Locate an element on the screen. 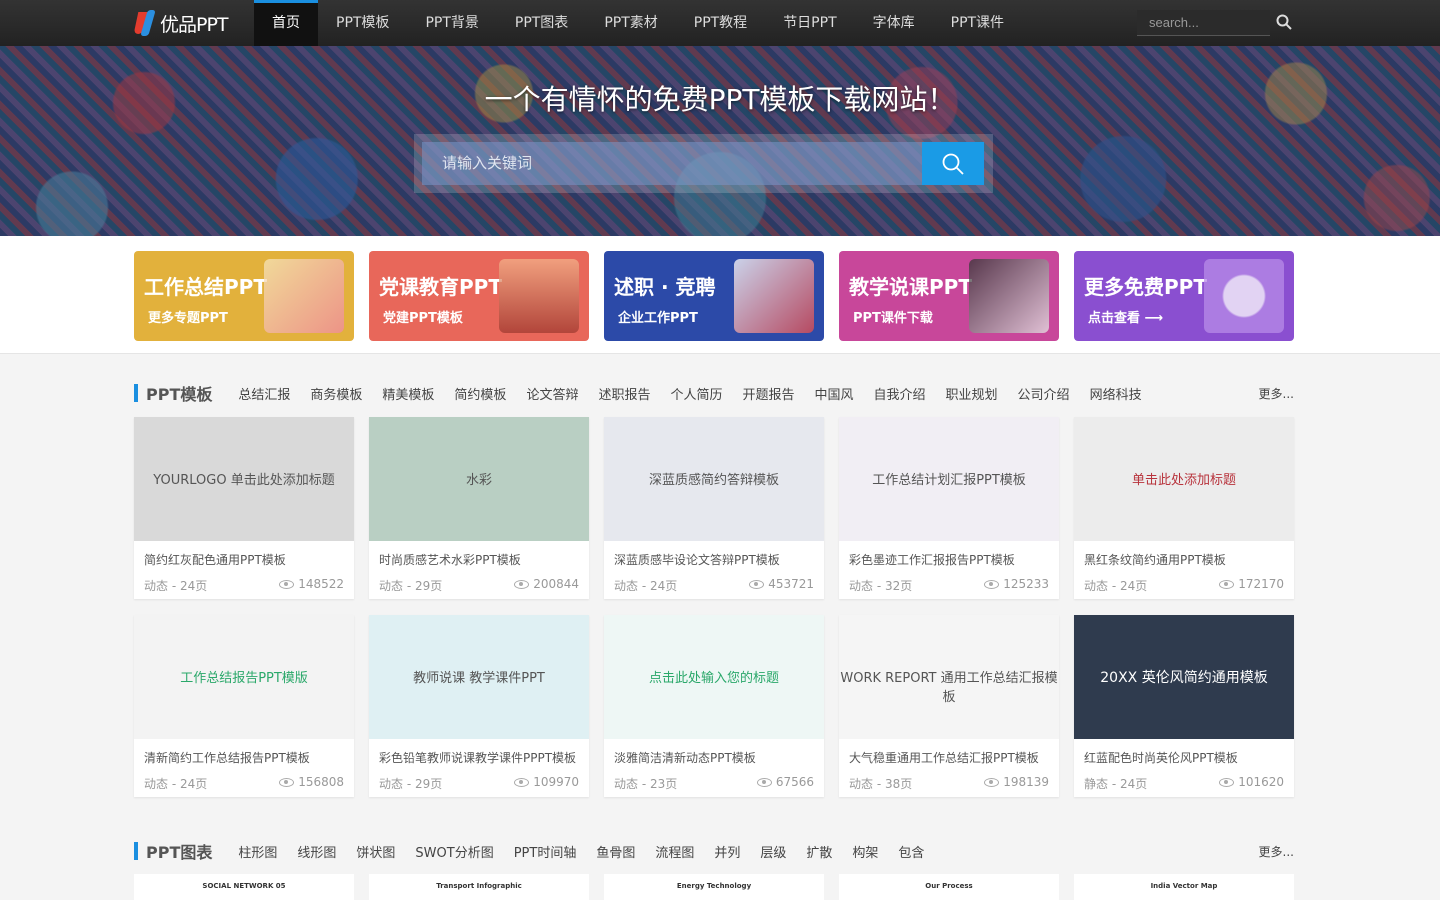 This screenshot has height=900, width=1440. template-thumbnail: WORK REPORT 通用工作总结汇报模板 is located at coordinates (949, 677).